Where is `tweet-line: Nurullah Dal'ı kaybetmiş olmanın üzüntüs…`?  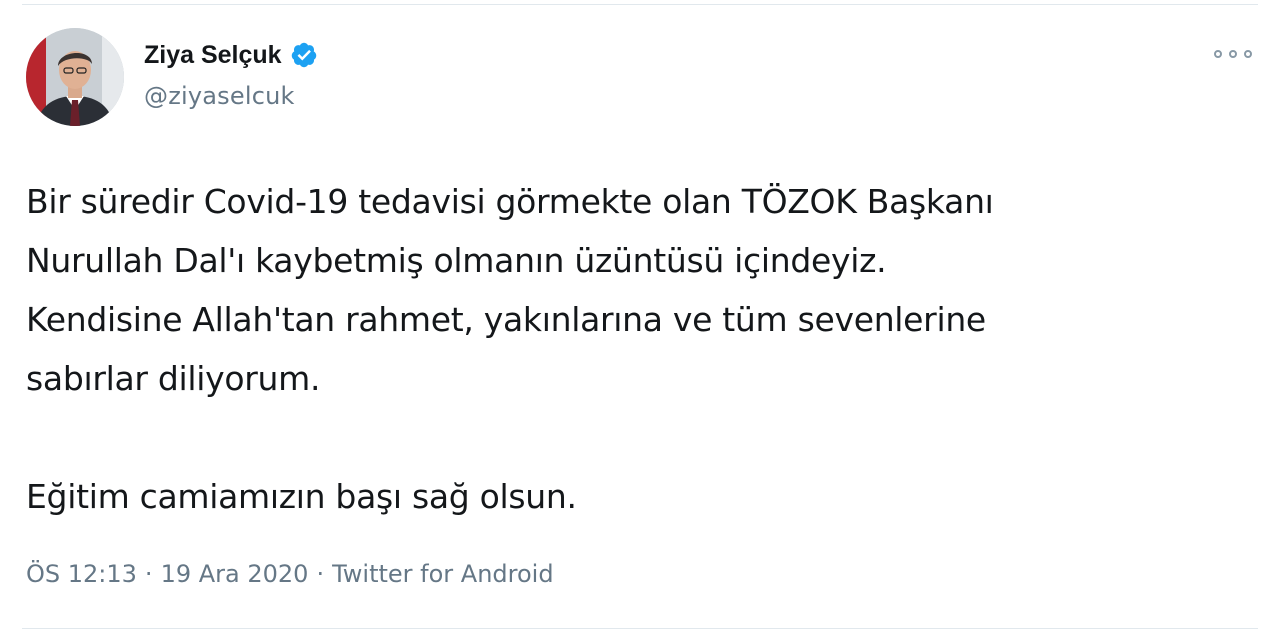
tweet-line: Nurullah Dal'ı kaybetmiş olmanın üzüntüs… is located at coordinates (456, 260).